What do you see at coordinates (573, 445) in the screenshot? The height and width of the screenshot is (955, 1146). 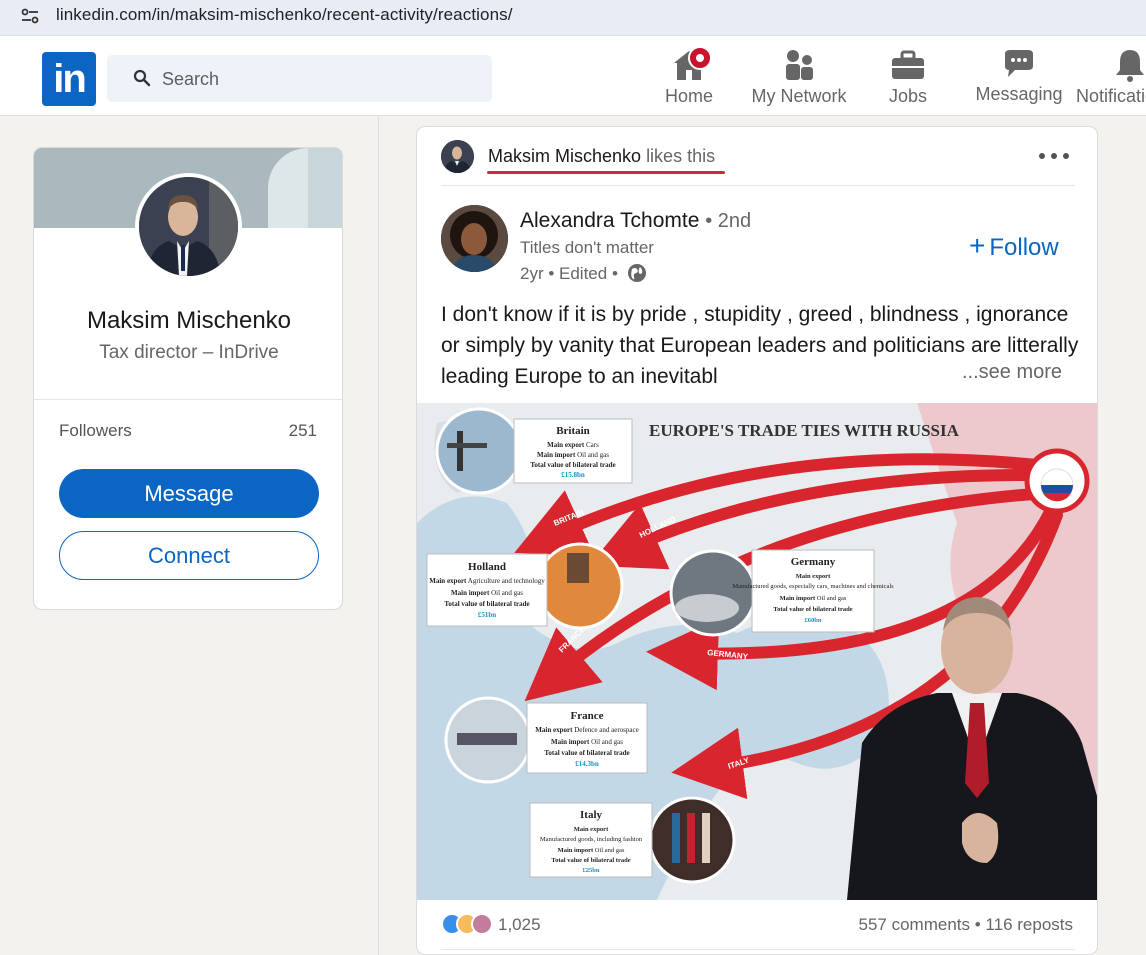 I see `svg-text: Main export Cars` at bounding box center [573, 445].